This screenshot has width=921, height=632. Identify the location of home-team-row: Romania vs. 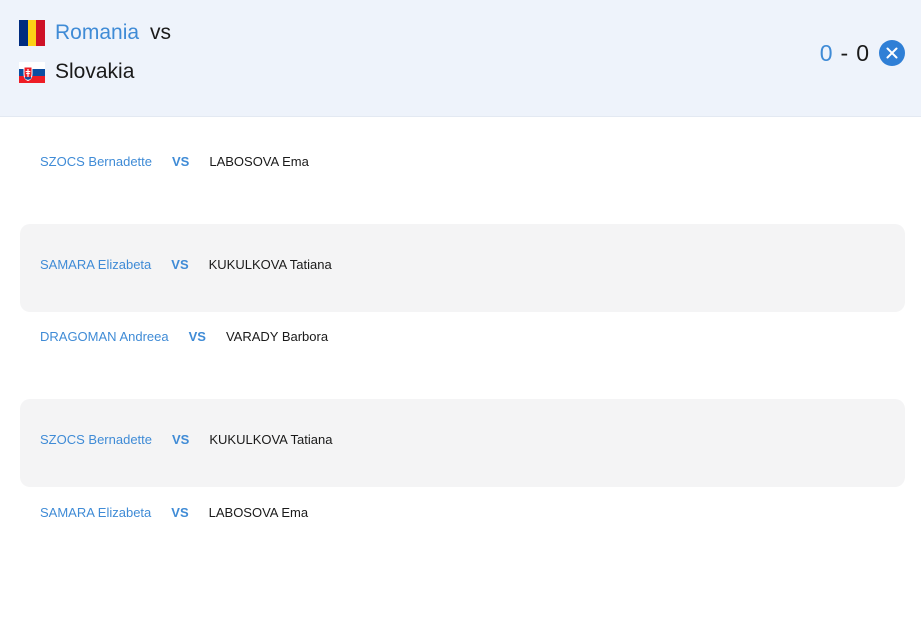
(95, 33).